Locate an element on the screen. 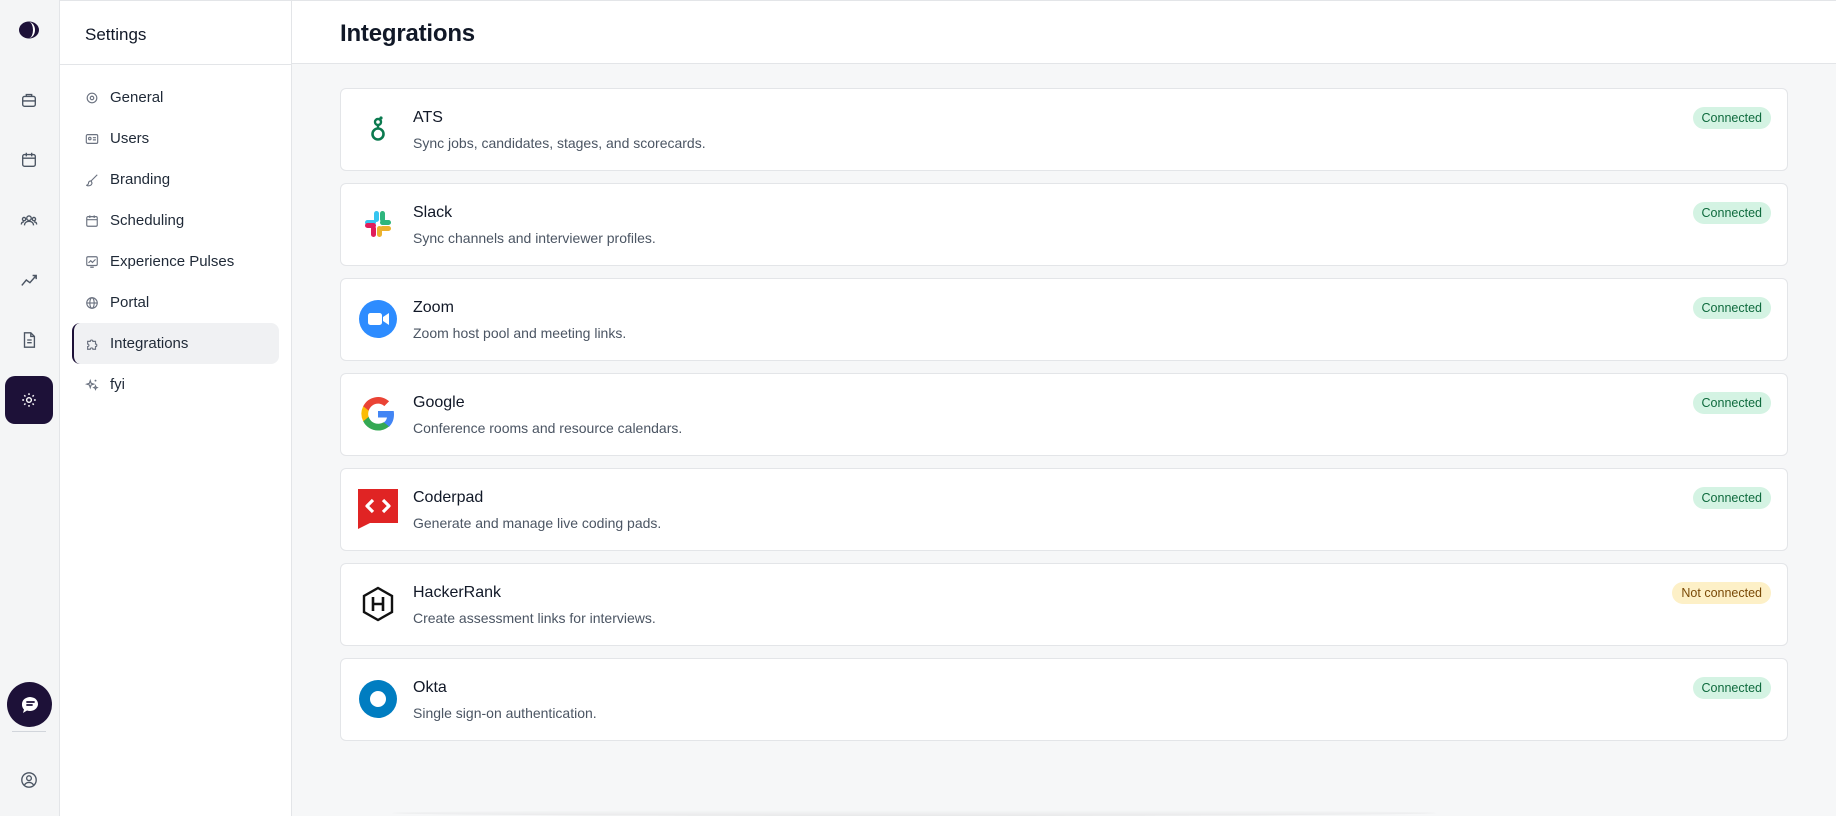  integration-description: Single sign-on authentication. is located at coordinates (505, 713).